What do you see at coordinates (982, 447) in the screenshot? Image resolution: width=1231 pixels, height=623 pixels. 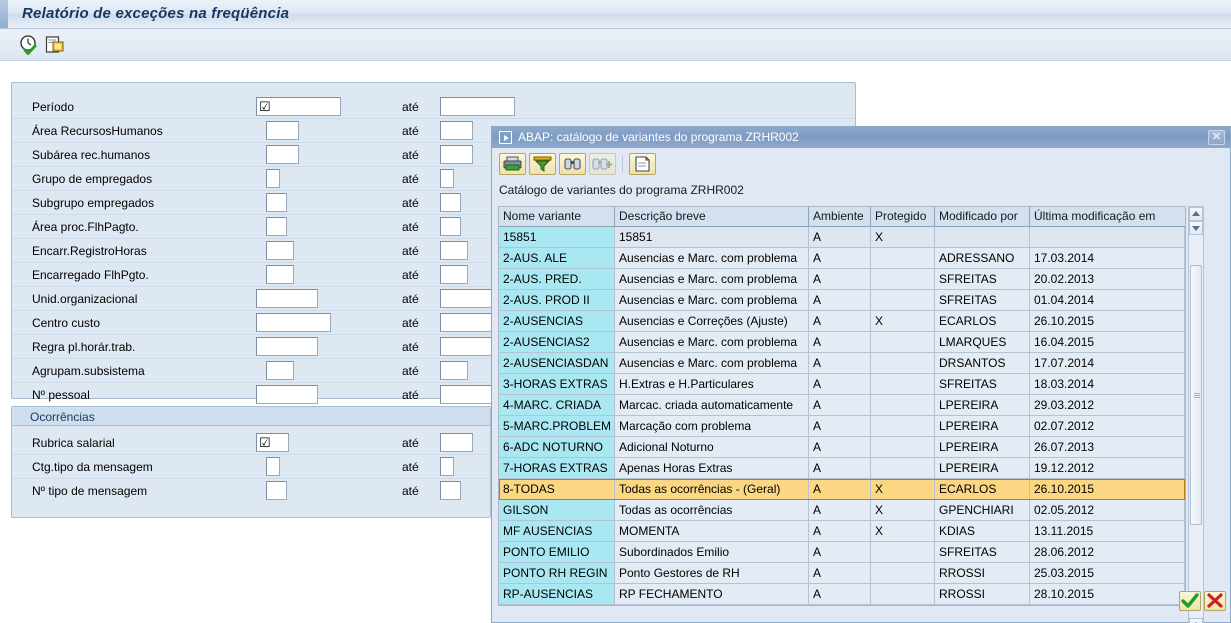 I see `cell-modificado-por: LPEREIRA` at bounding box center [982, 447].